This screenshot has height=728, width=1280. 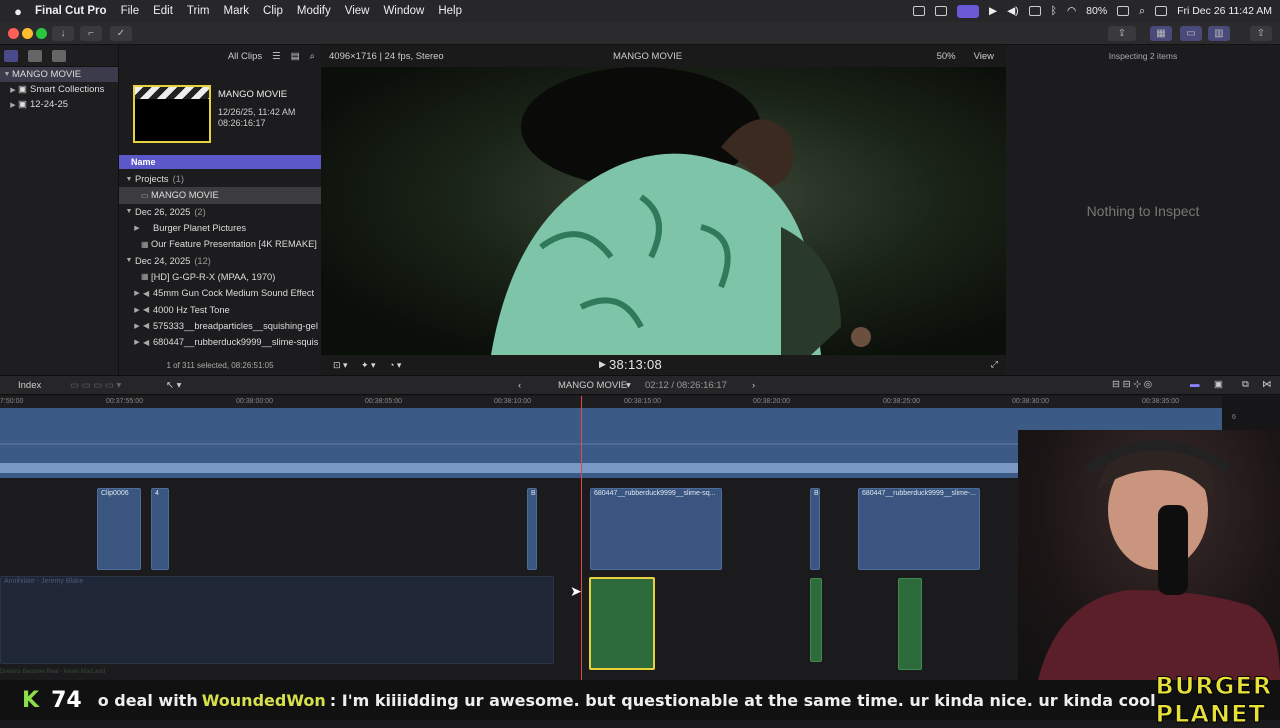 I want to click on menu-file: File, so click(x=130, y=11).